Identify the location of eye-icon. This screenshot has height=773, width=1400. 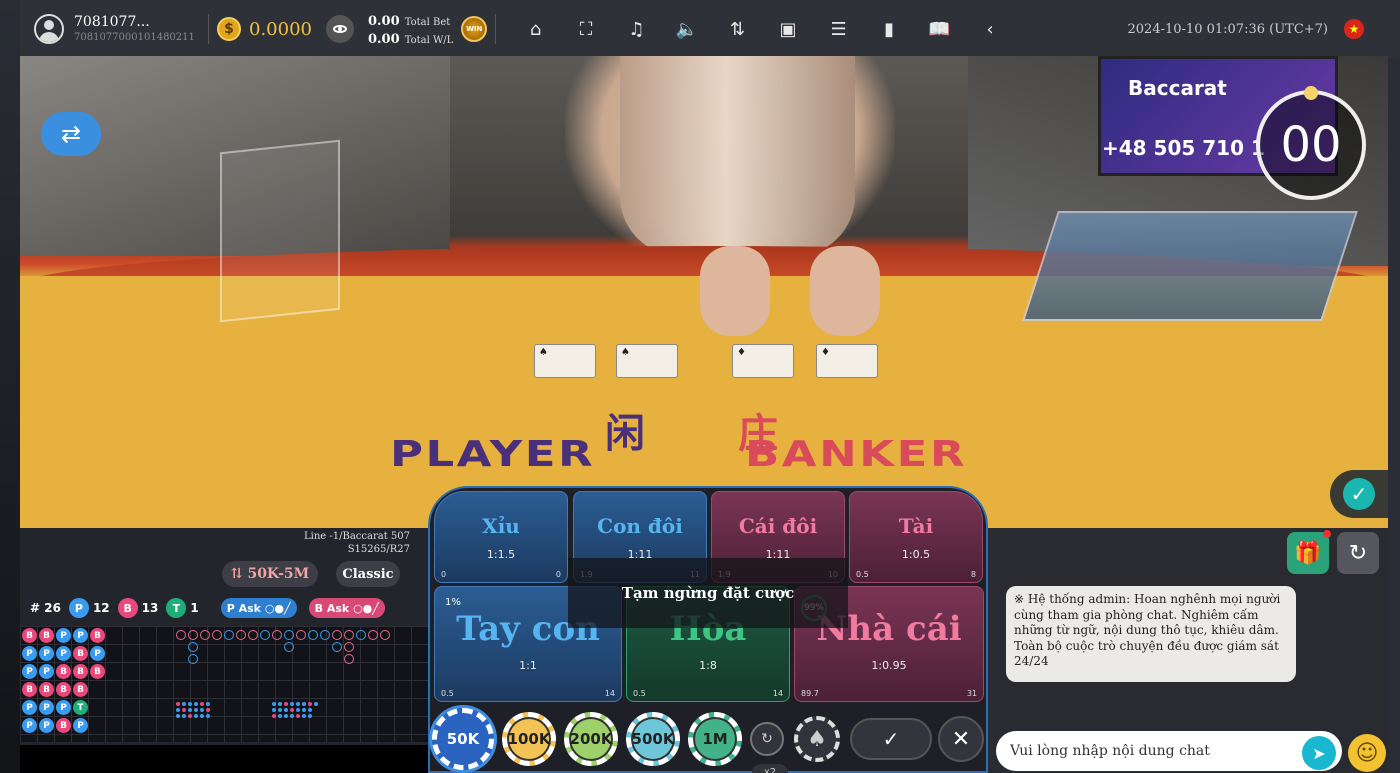
(339, 29).